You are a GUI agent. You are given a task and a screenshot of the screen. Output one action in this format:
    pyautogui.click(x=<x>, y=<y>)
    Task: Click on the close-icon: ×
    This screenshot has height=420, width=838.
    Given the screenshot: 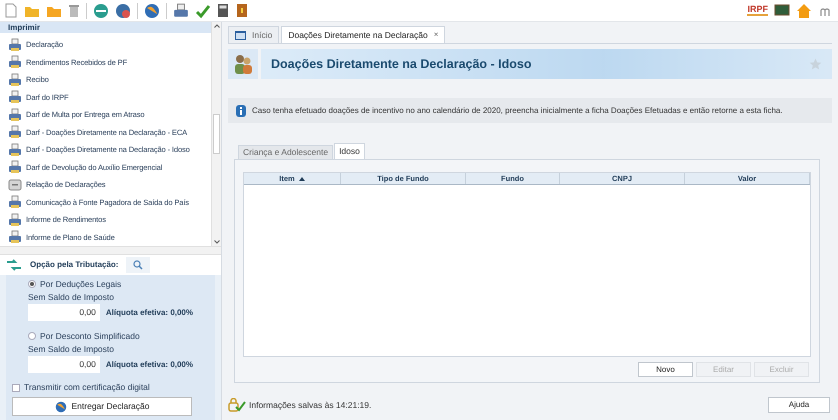 What is the action you would take?
    pyautogui.click(x=436, y=35)
    